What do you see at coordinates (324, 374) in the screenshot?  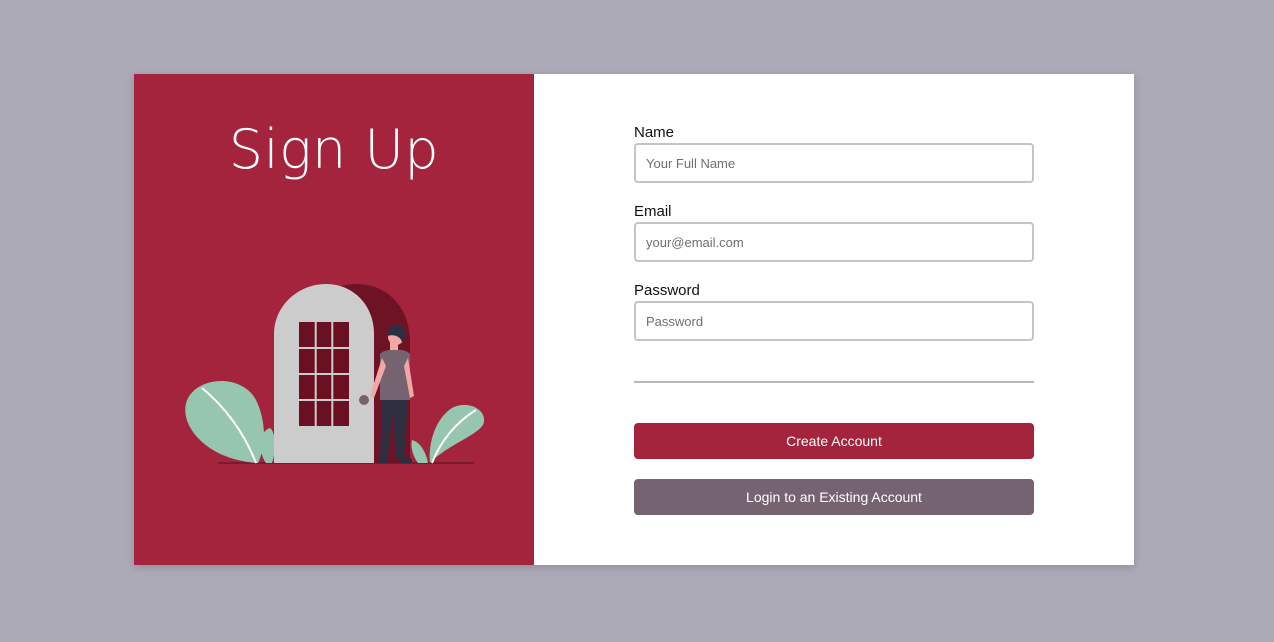 I see `door-window` at bounding box center [324, 374].